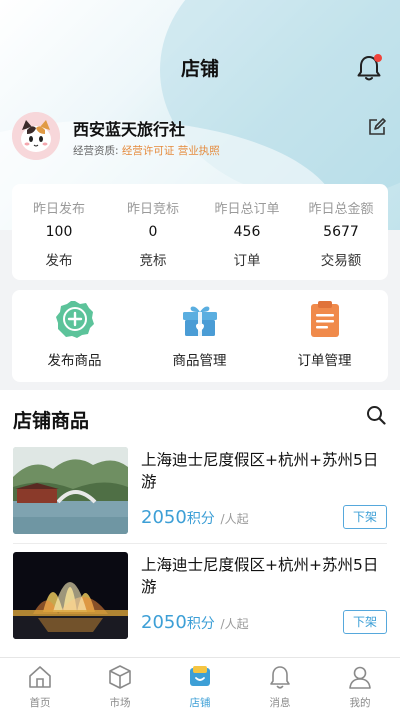 The height and width of the screenshot is (711, 400). Describe the element at coordinates (40, 677) in the screenshot. I see `home-icon` at that location.